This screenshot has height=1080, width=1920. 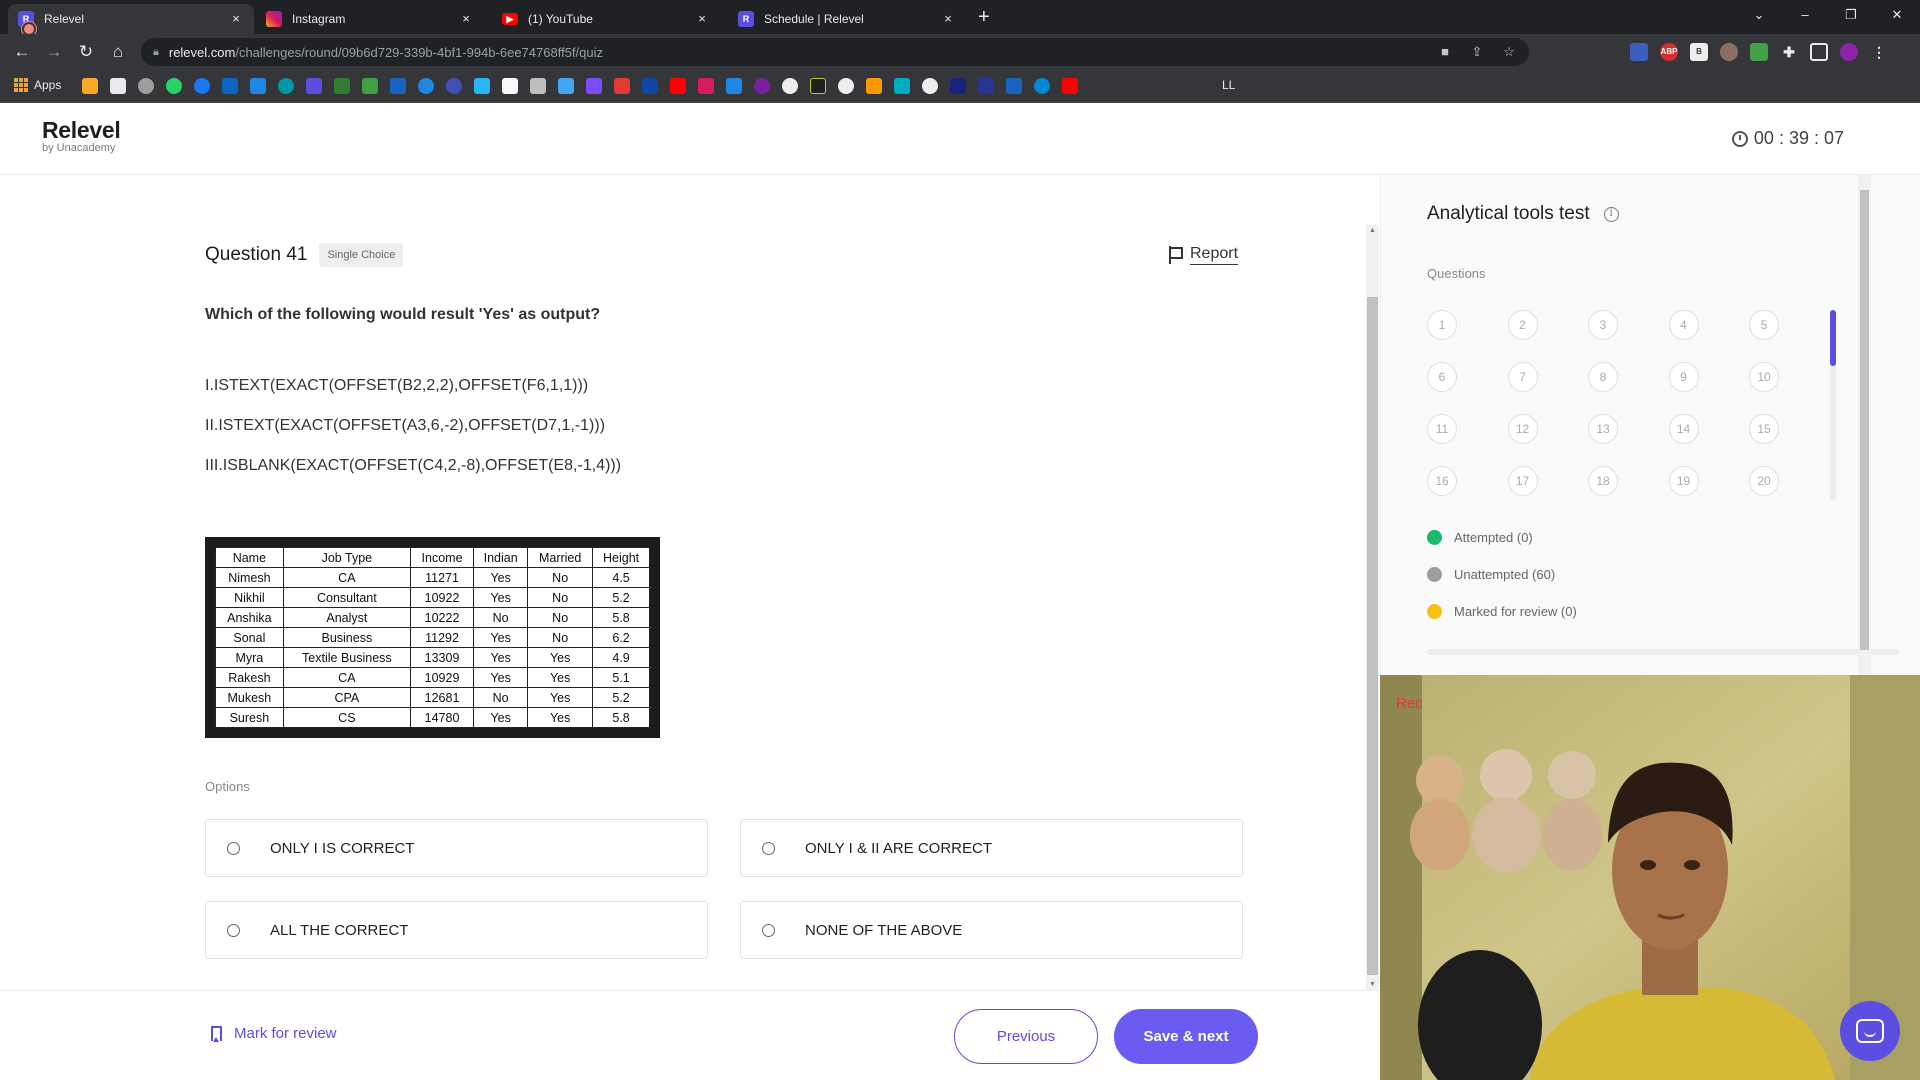 I want to click on translate-icon, so click(x=734, y=86).